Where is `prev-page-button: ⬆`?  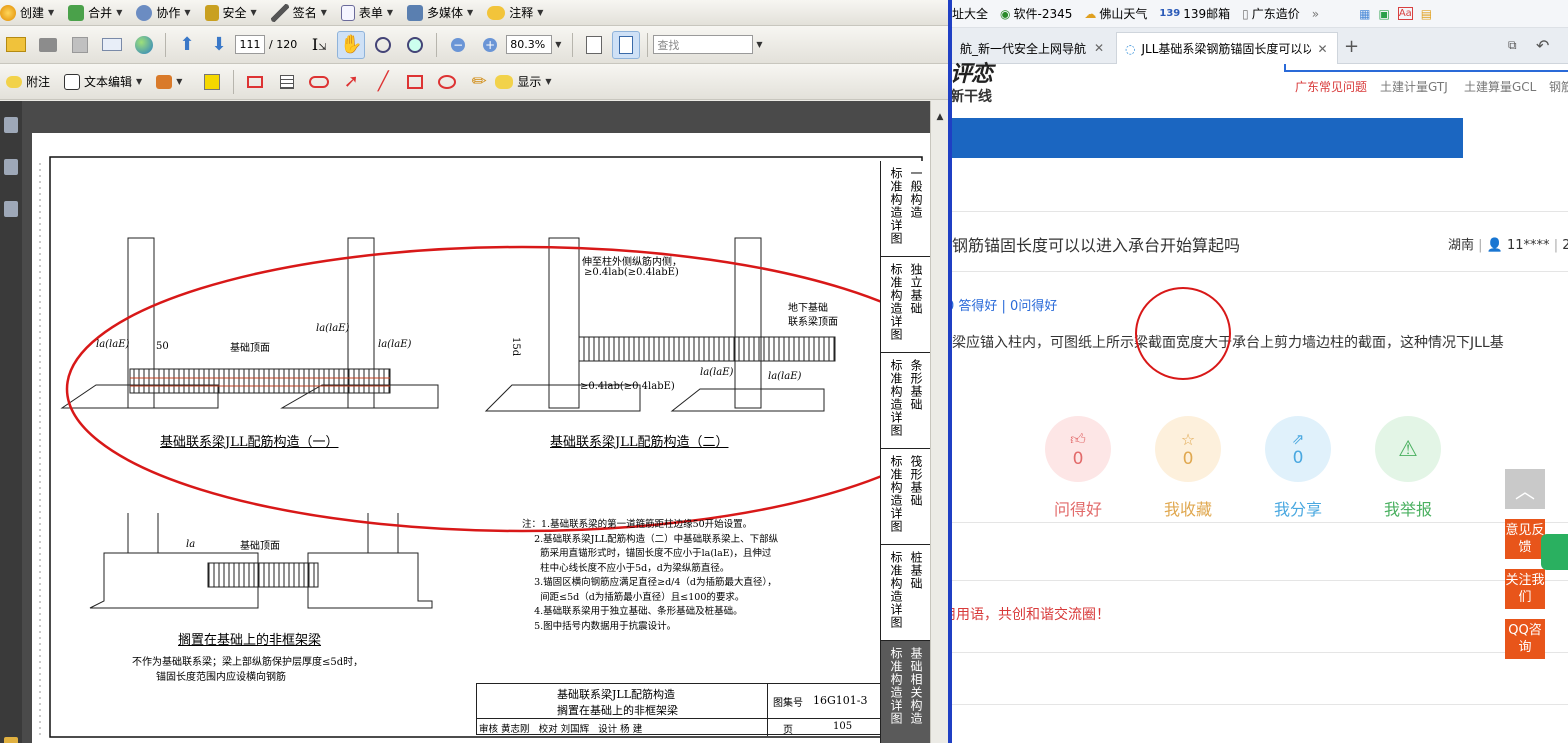 prev-page-button: ⬆ is located at coordinates (187, 45).